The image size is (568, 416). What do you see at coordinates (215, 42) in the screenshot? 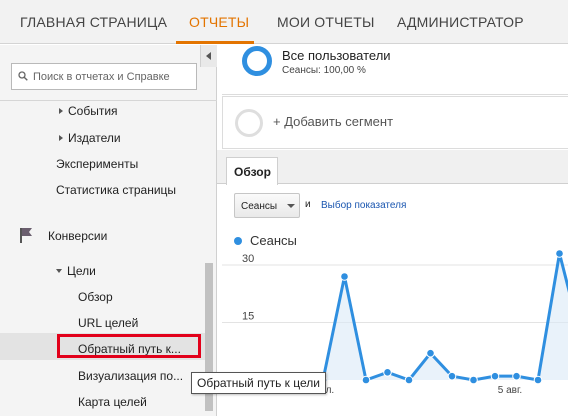
I see `active-tab-indicator` at bounding box center [215, 42].